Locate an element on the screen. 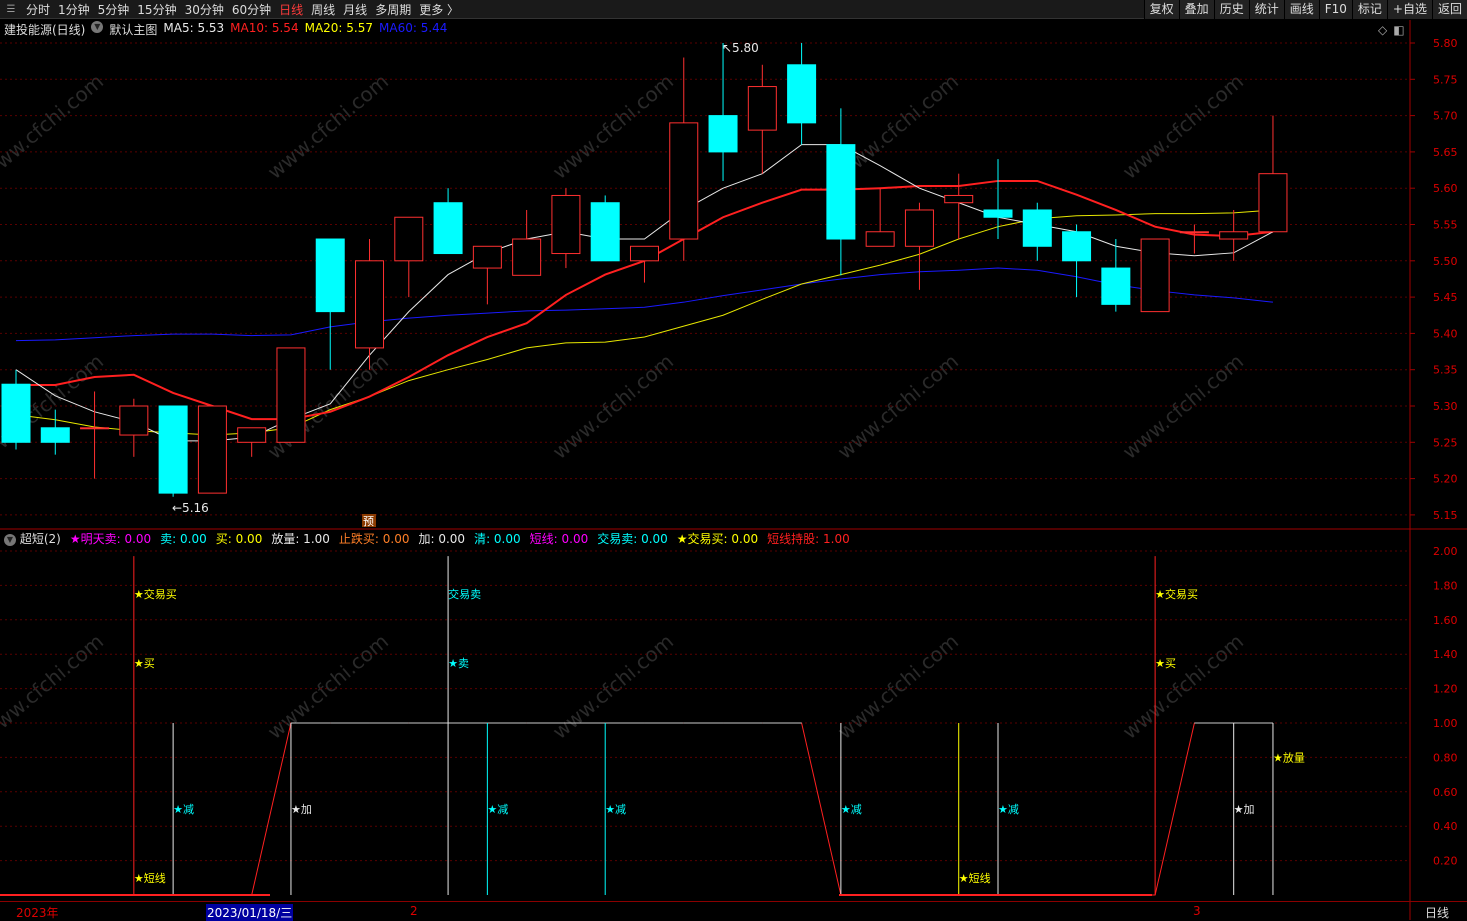 Image resolution: width=1467 pixels, height=921 pixels. indicator-name: 默认主图 is located at coordinates (133, 29).